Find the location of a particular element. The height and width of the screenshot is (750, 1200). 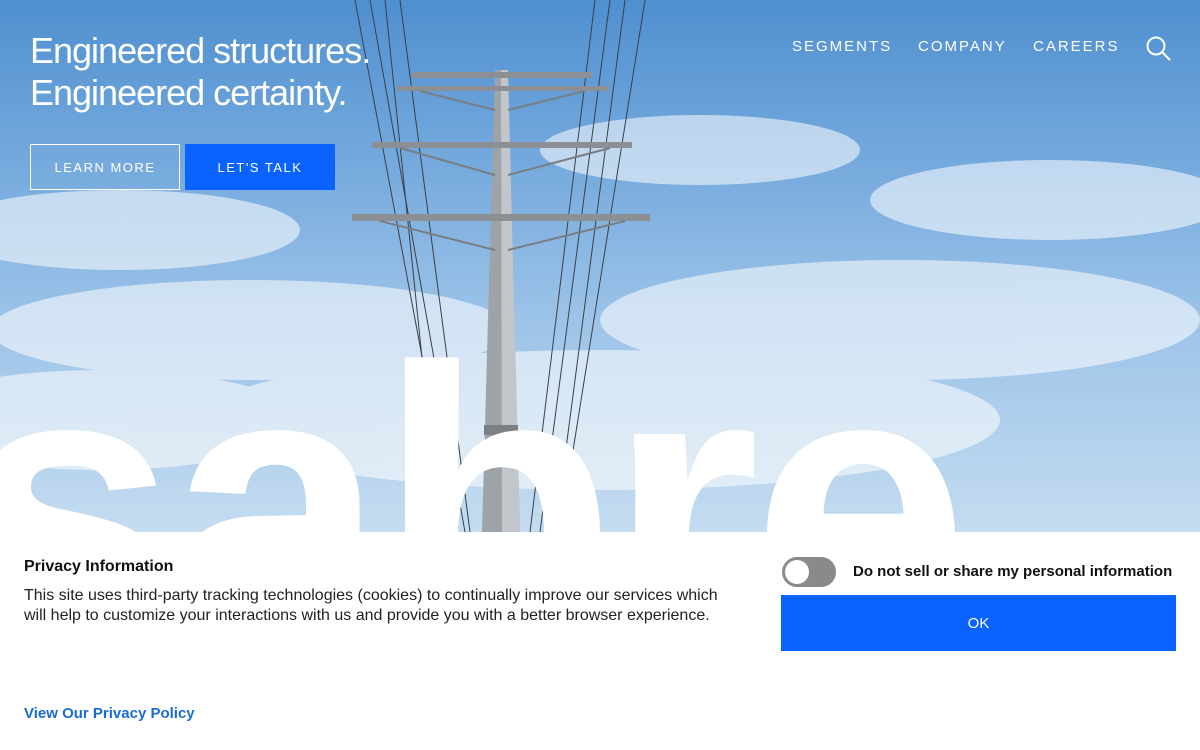

privacy-policy-link: View Our Privacy Policy is located at coordinates (109, 713).